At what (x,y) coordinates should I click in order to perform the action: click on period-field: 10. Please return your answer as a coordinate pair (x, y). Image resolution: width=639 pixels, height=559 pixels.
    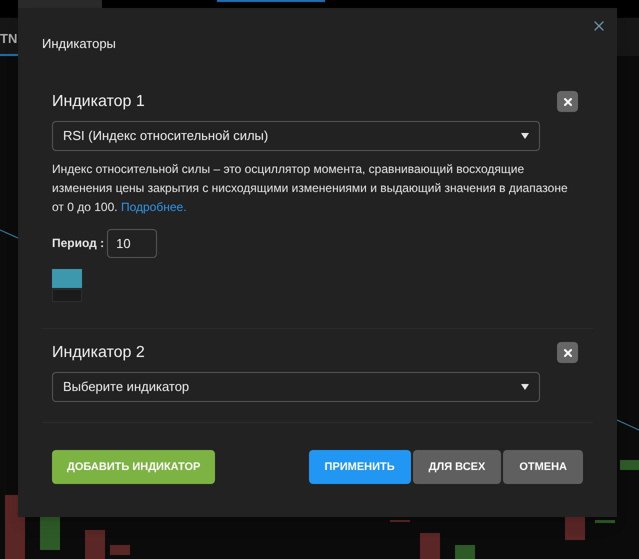
    Looking at the image, I should click on (132, 243).